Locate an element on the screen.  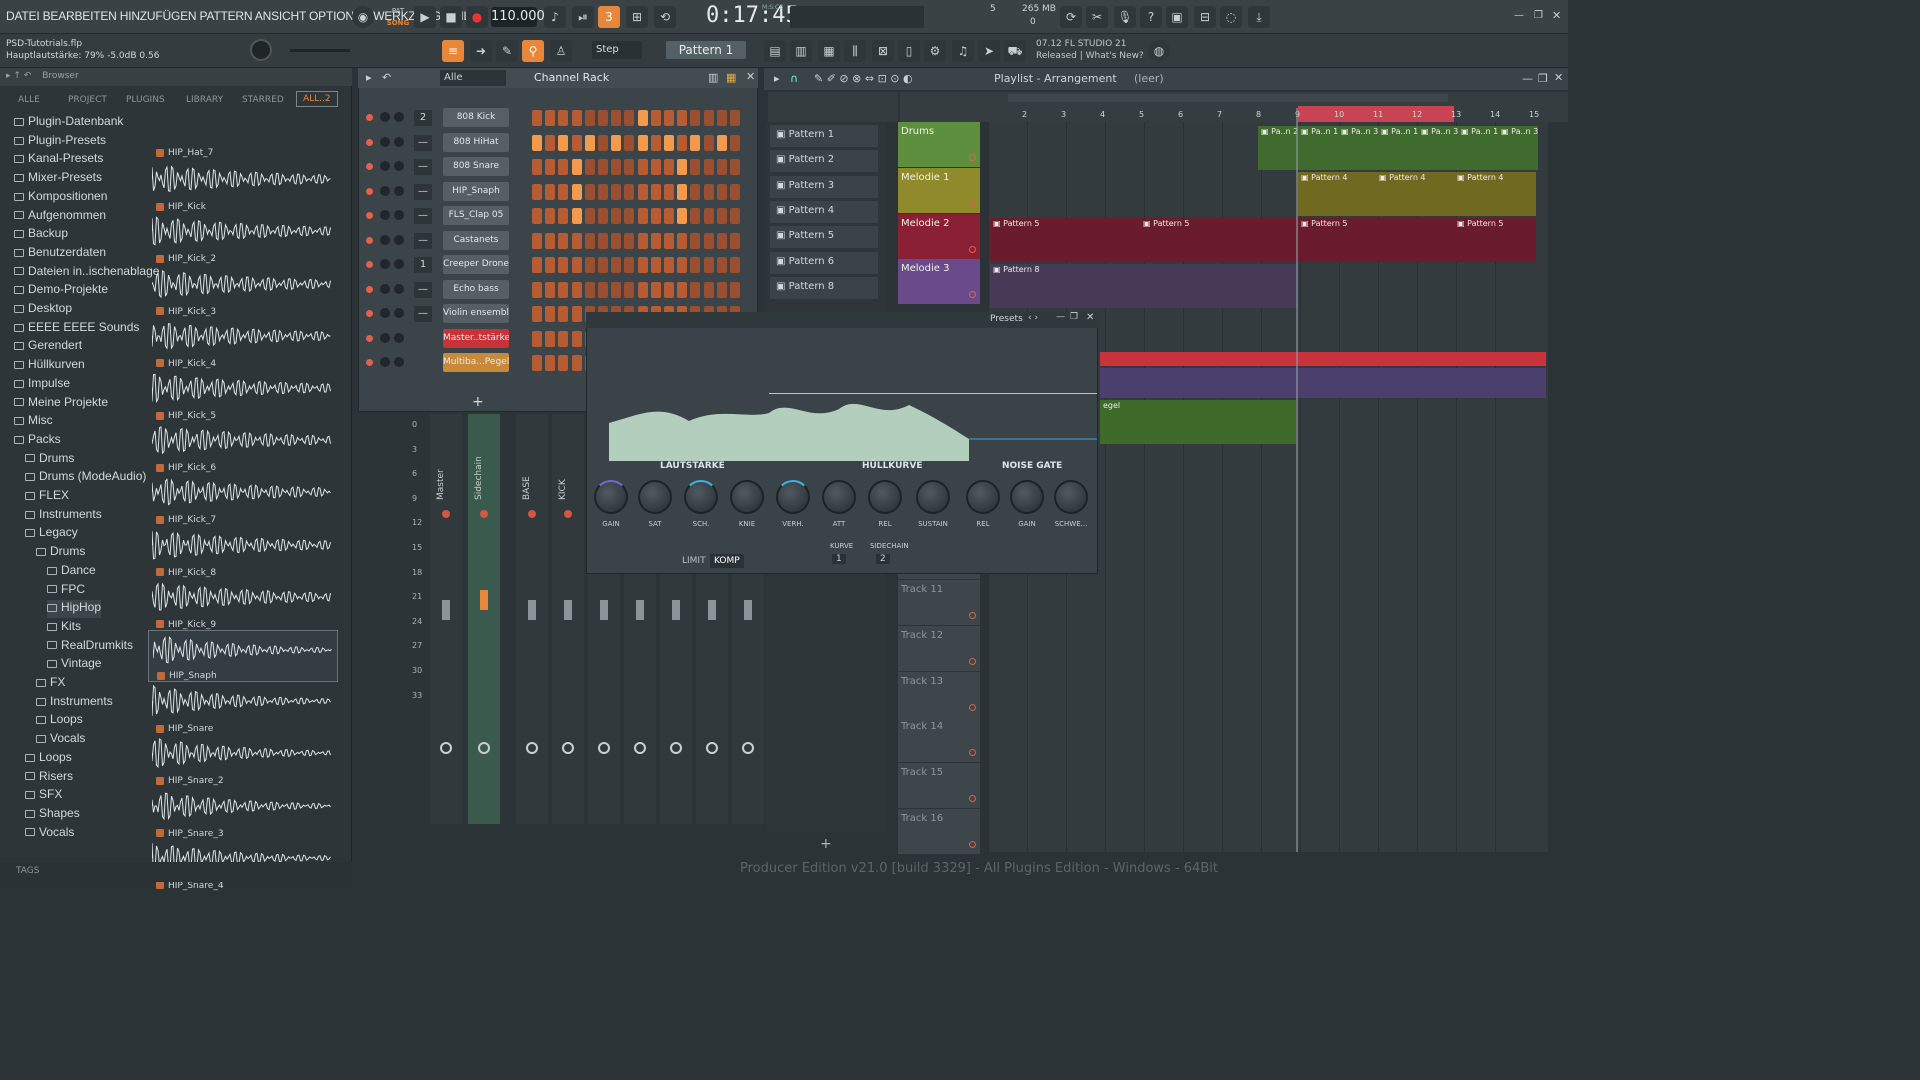
channel-name-button: 808 Snare is located at coordinates (476, 166).